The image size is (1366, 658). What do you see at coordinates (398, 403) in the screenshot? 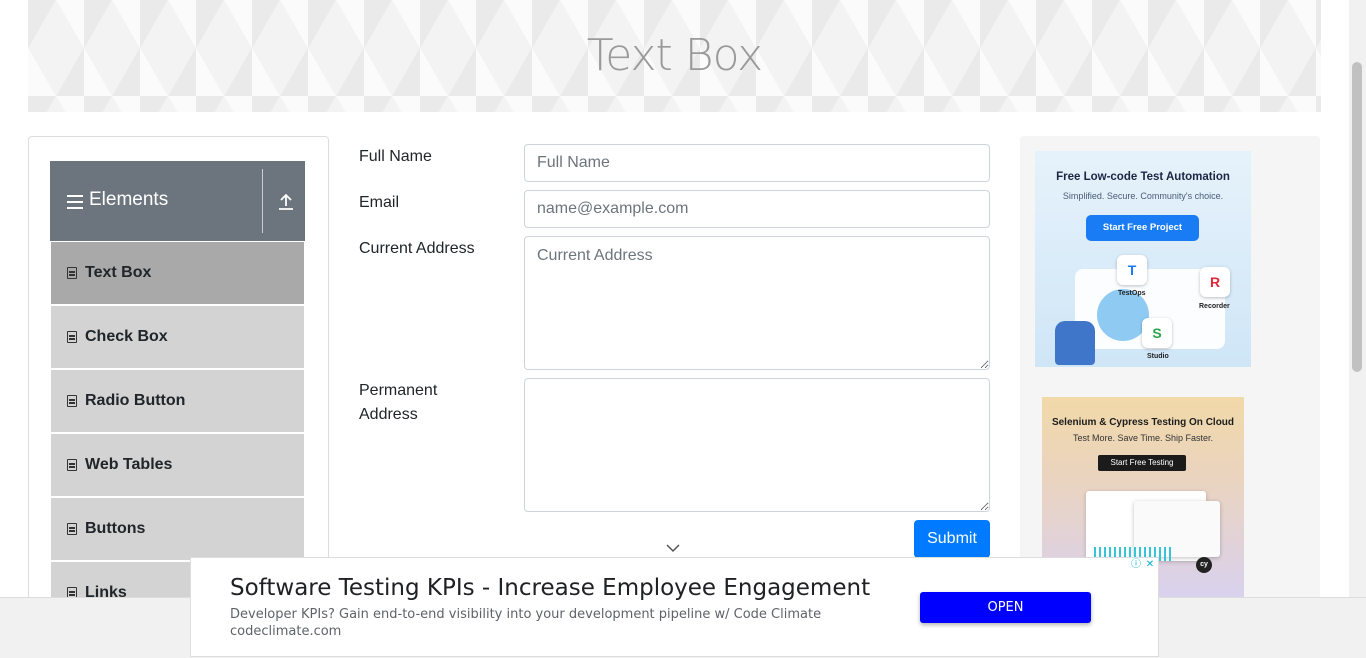
I see `permanent-address-label: Permanent Address` at bounding box center [398, 403].